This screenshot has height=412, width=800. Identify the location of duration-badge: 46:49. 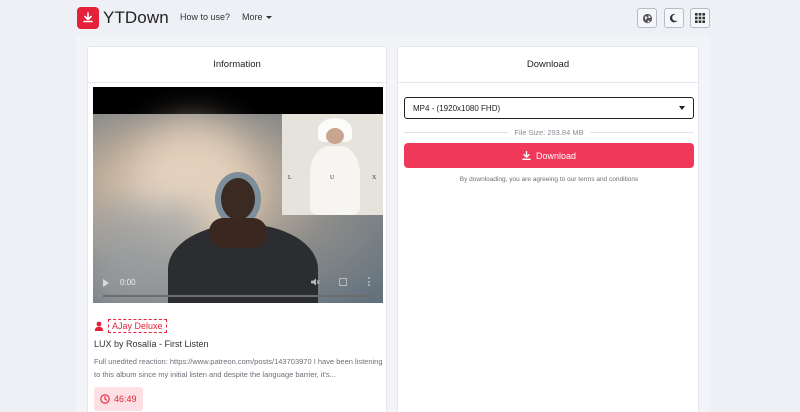
(118, 399).